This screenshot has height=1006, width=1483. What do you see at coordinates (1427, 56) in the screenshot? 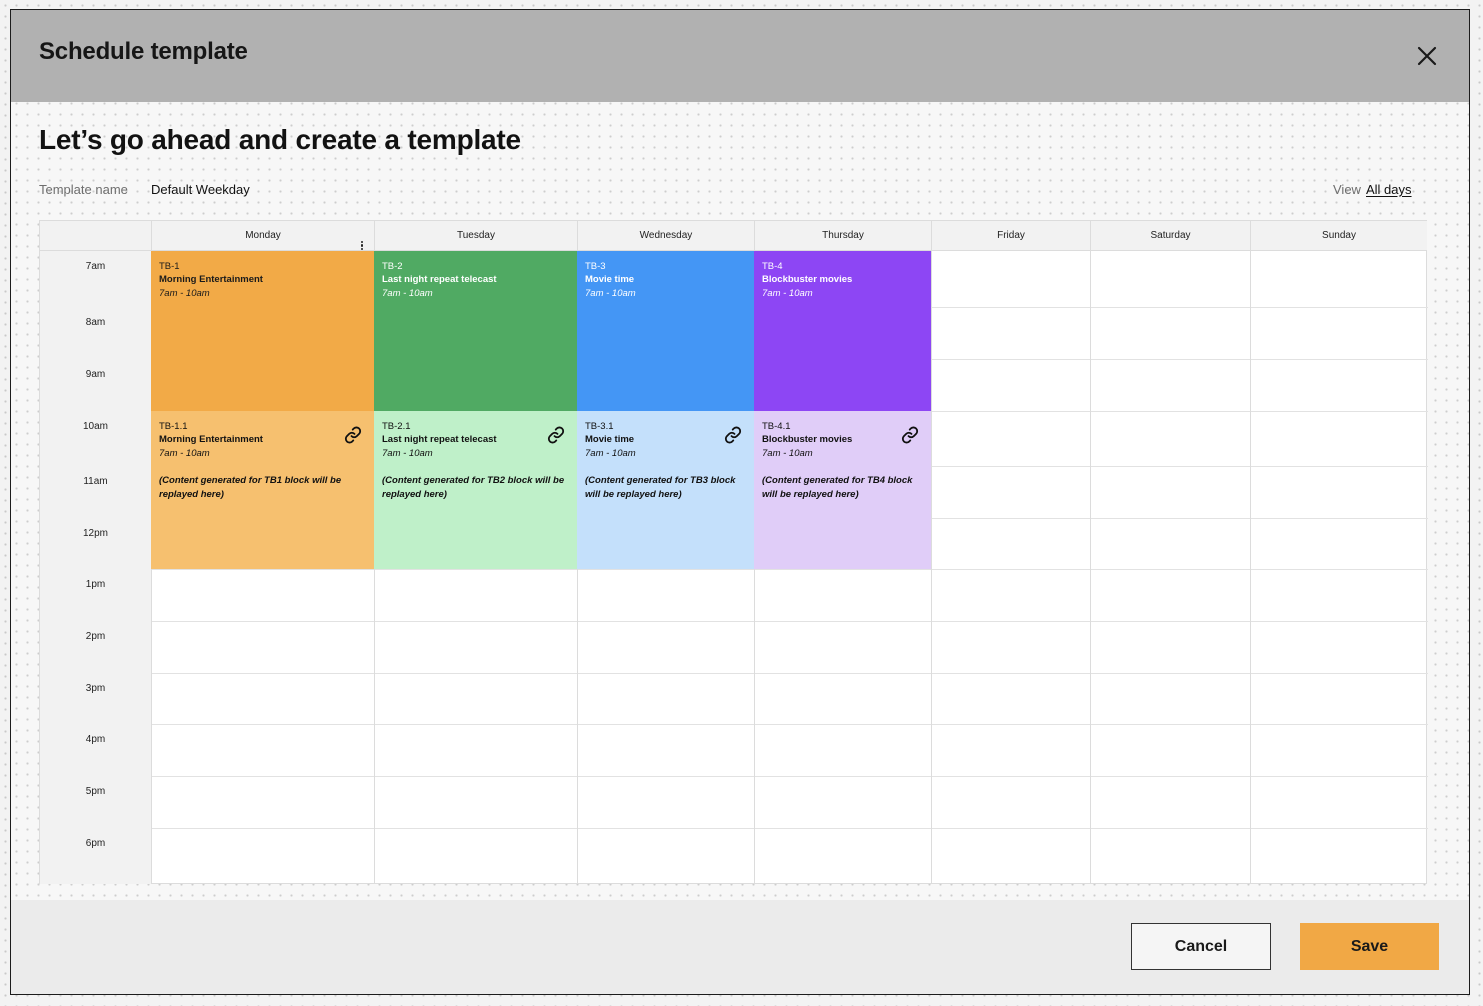
I see `close-icon` at bounding box center [1427, 56].